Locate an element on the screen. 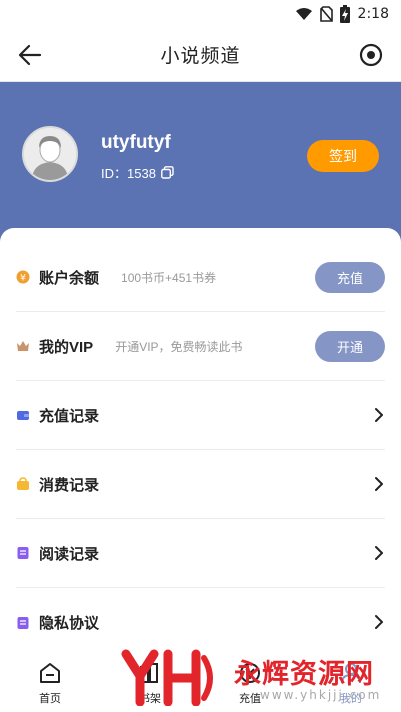 The width and height of the screenshot is (401, 712). target-icon is located at coordinates (371, 55).